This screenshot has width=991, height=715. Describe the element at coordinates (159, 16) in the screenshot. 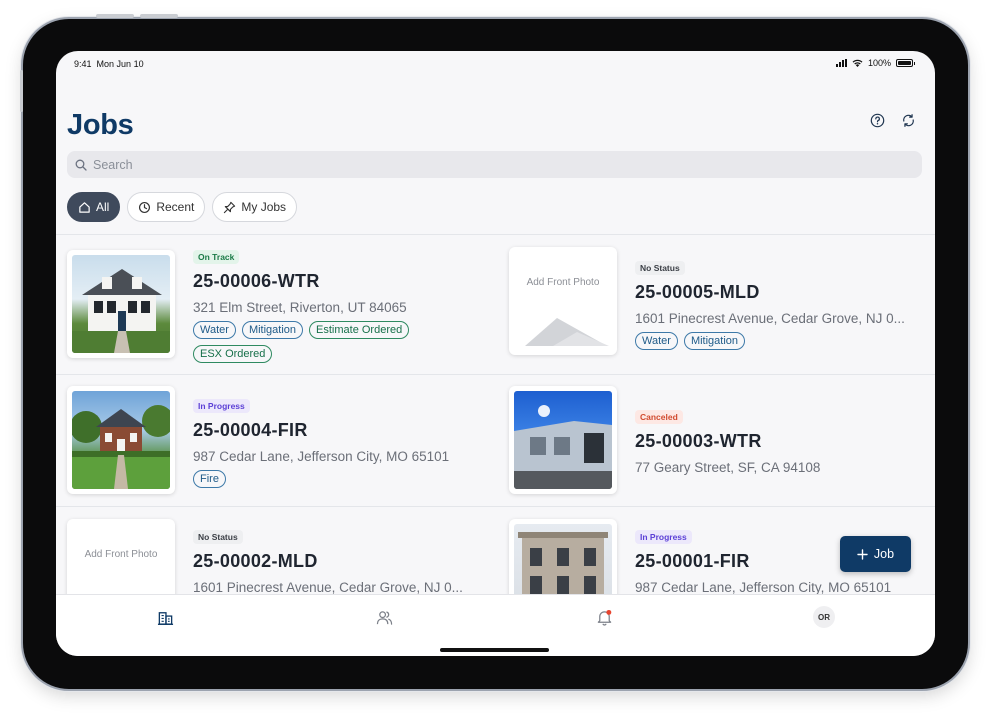

I see `volume-down-button` at that location.